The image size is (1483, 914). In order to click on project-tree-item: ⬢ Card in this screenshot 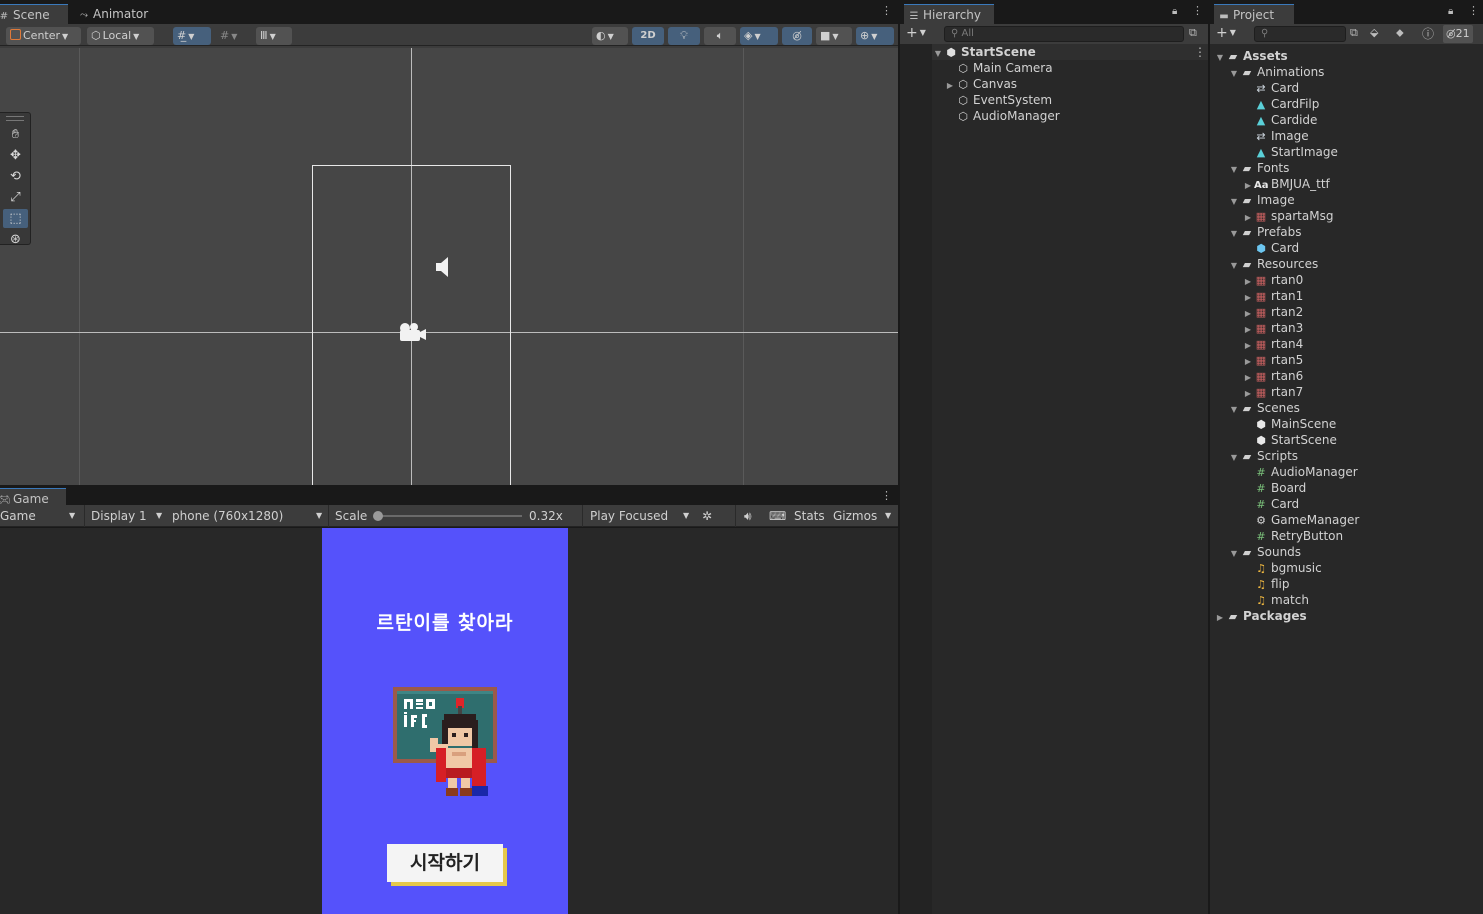, I will do `click(1270, 248)`.